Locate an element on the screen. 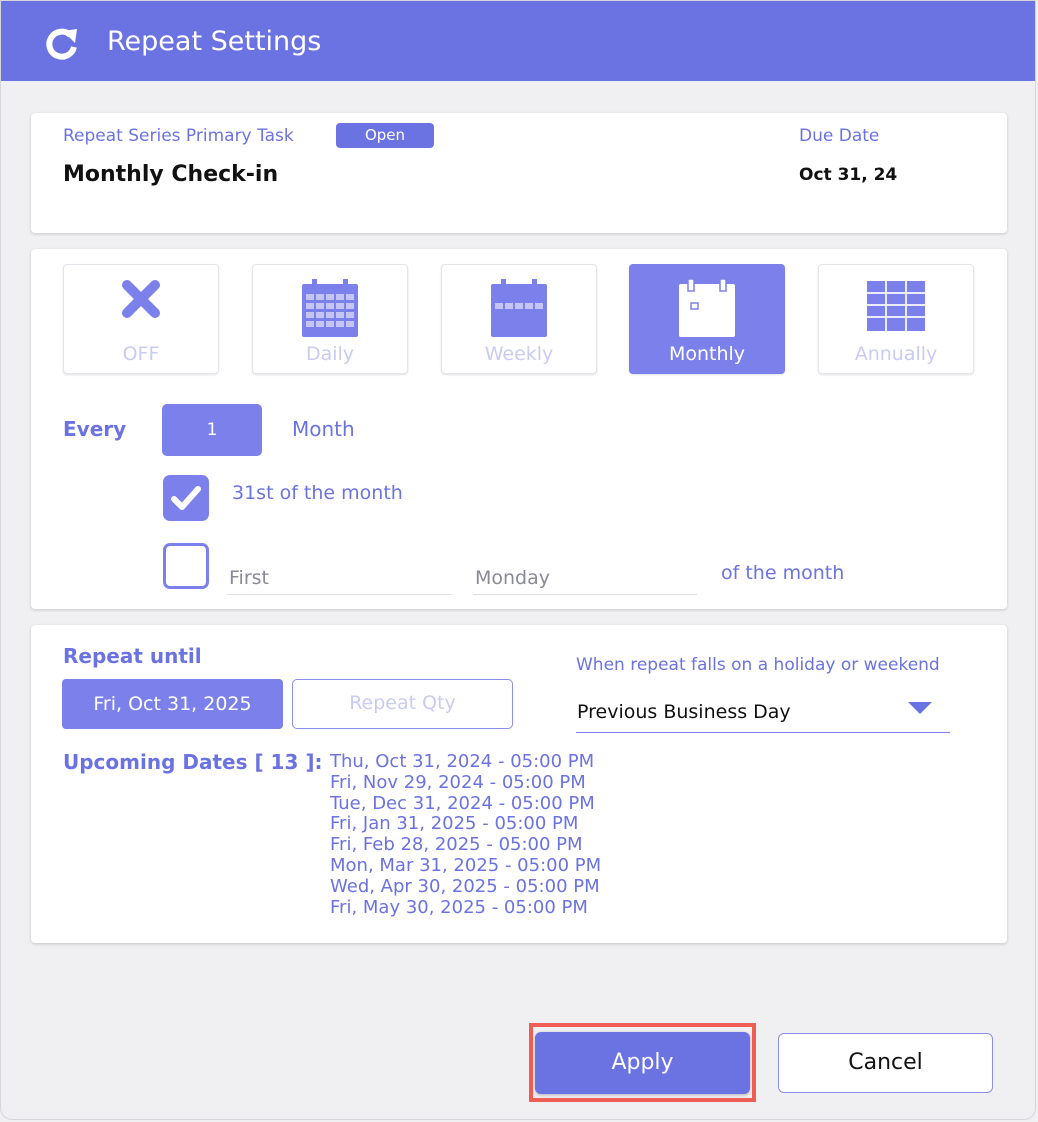 Image resolution: width=1038 pixels, height=1122 pixels. frequency-annually-label: Annually is located at coordinates (896, 354).